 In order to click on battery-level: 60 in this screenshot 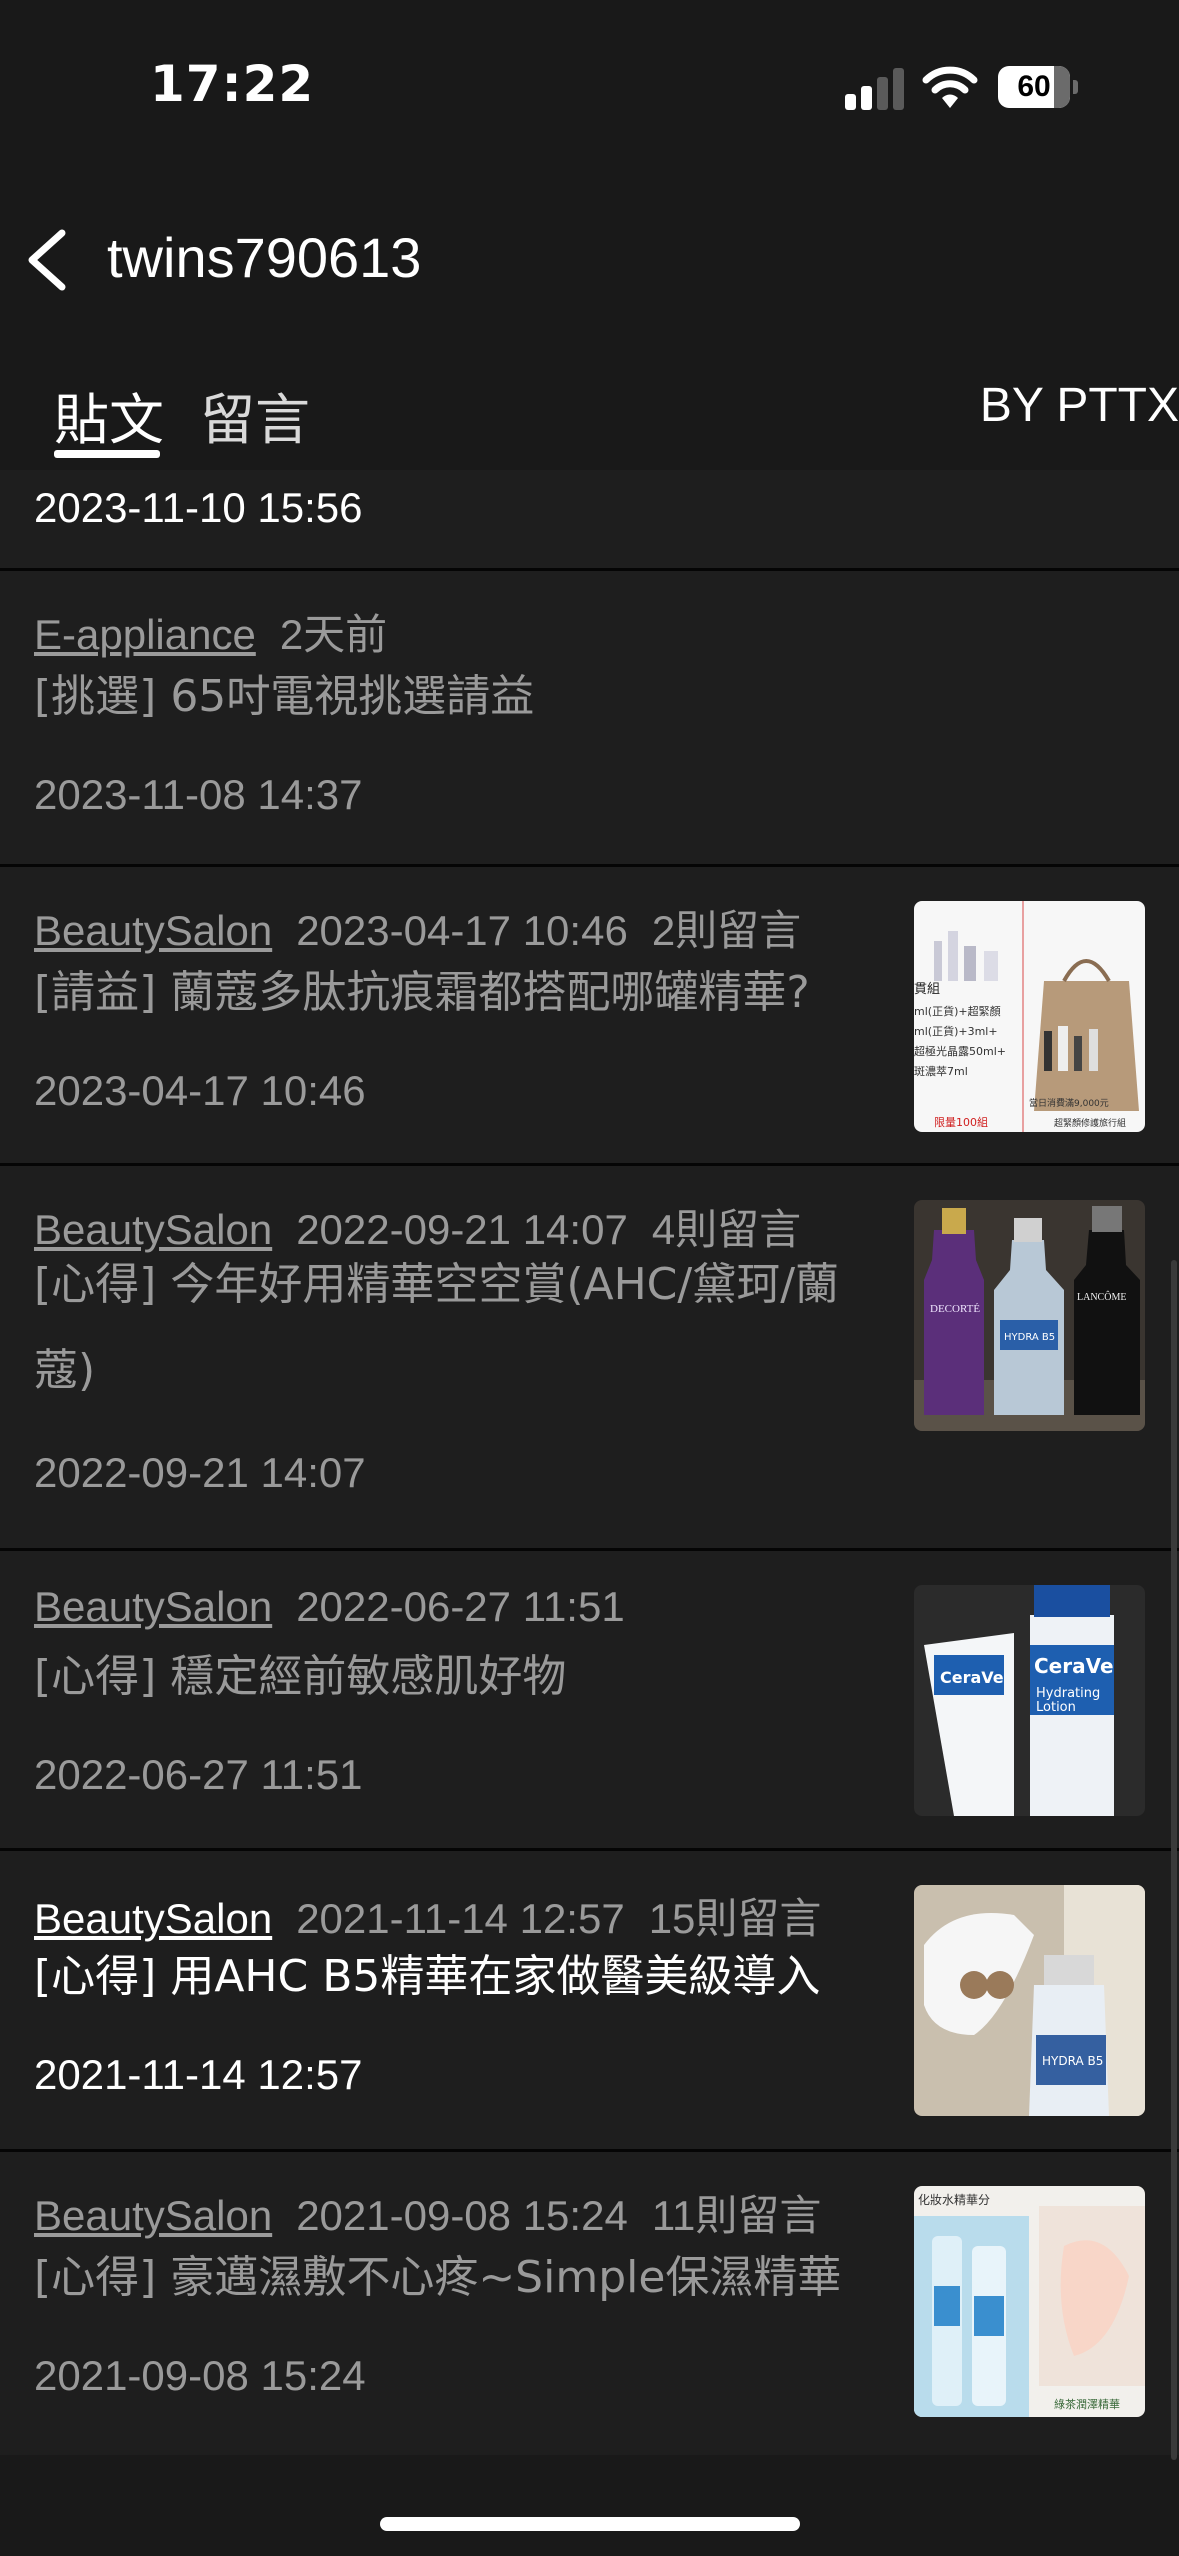, I will do `click(1034, 86)`.